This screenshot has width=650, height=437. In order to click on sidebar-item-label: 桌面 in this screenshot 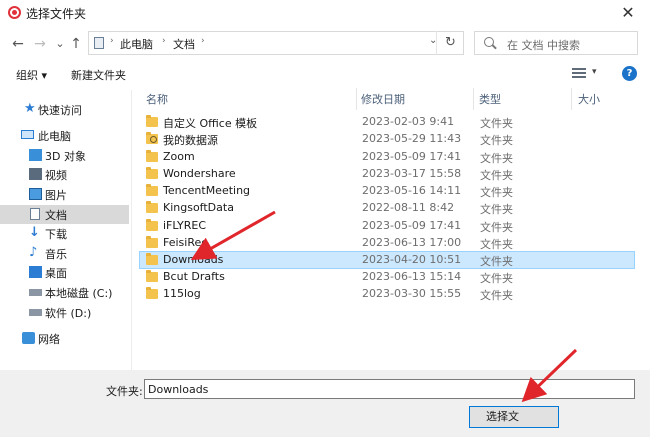, I will do `click(56, 273)`.